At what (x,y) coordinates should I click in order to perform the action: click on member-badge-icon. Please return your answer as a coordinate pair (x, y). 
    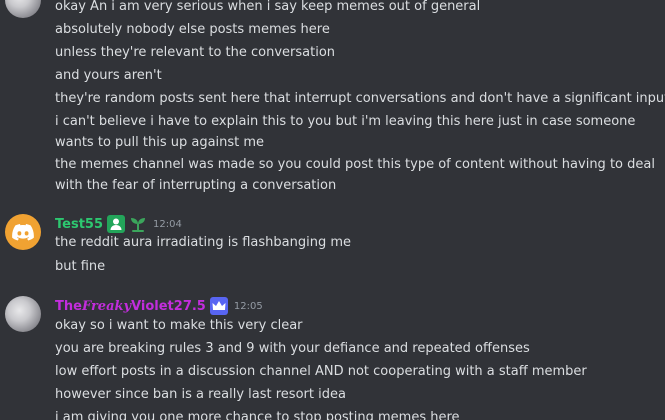
    Looking at the image, I should click on (116, 224).